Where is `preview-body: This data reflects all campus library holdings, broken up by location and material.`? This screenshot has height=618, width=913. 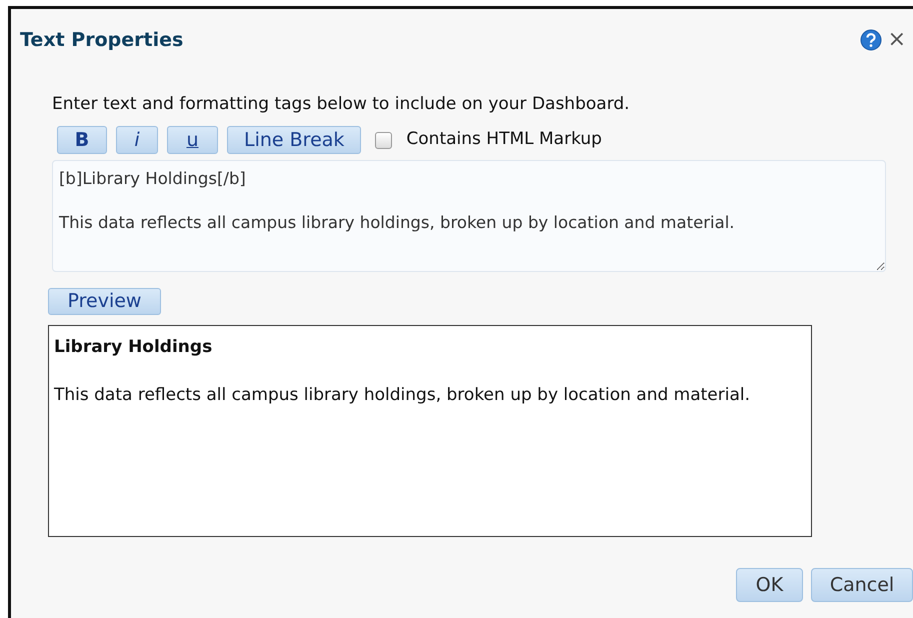 preview-body: This data reflects all campus library holdings, broken up by location and material. is located at coordinates (403, 395).